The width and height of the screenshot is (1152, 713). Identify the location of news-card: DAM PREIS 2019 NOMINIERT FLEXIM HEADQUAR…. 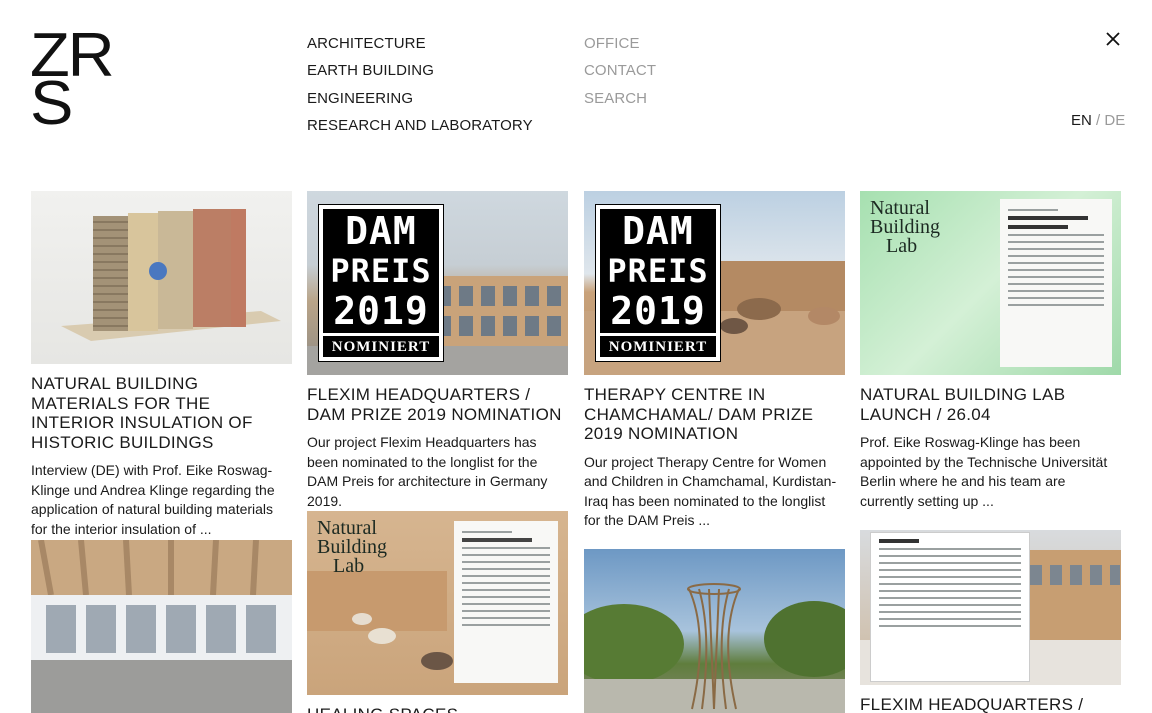
(437, 351).